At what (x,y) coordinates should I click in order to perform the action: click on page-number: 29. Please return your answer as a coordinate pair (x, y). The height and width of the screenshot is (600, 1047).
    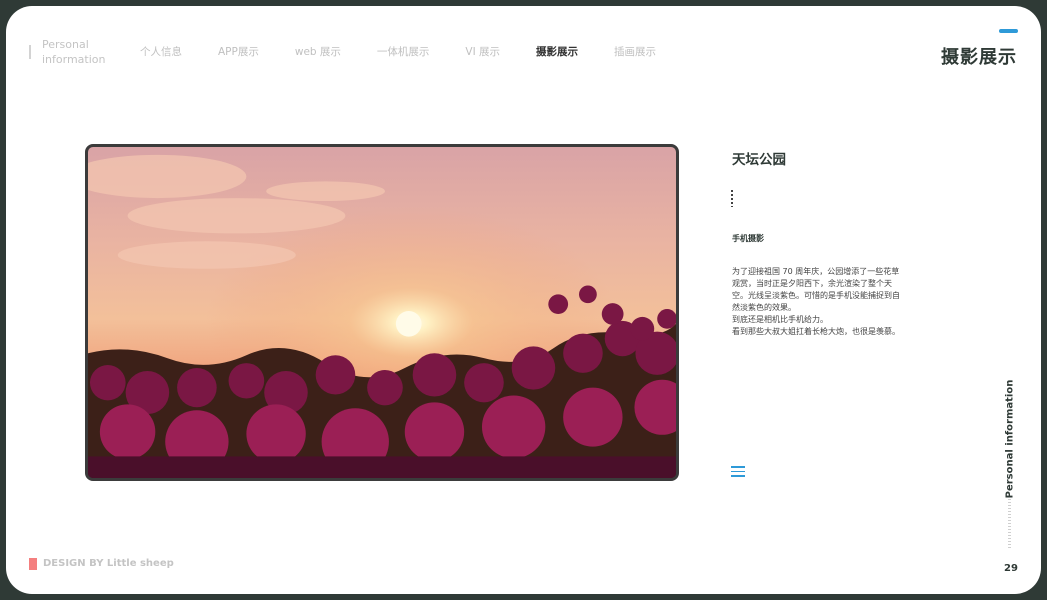
    Looking at the image, I should click on (1011, 568).